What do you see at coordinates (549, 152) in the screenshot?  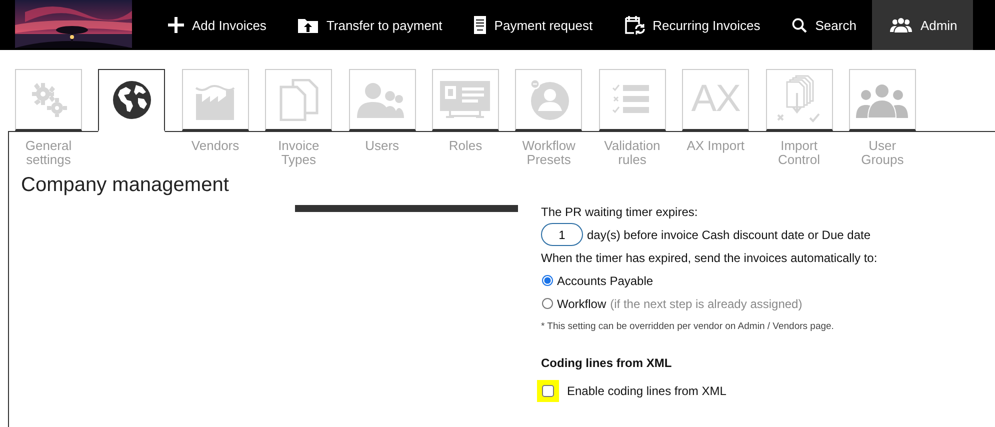 I see `tab-label: Workflow Presets` at bounding box center [549, 152].